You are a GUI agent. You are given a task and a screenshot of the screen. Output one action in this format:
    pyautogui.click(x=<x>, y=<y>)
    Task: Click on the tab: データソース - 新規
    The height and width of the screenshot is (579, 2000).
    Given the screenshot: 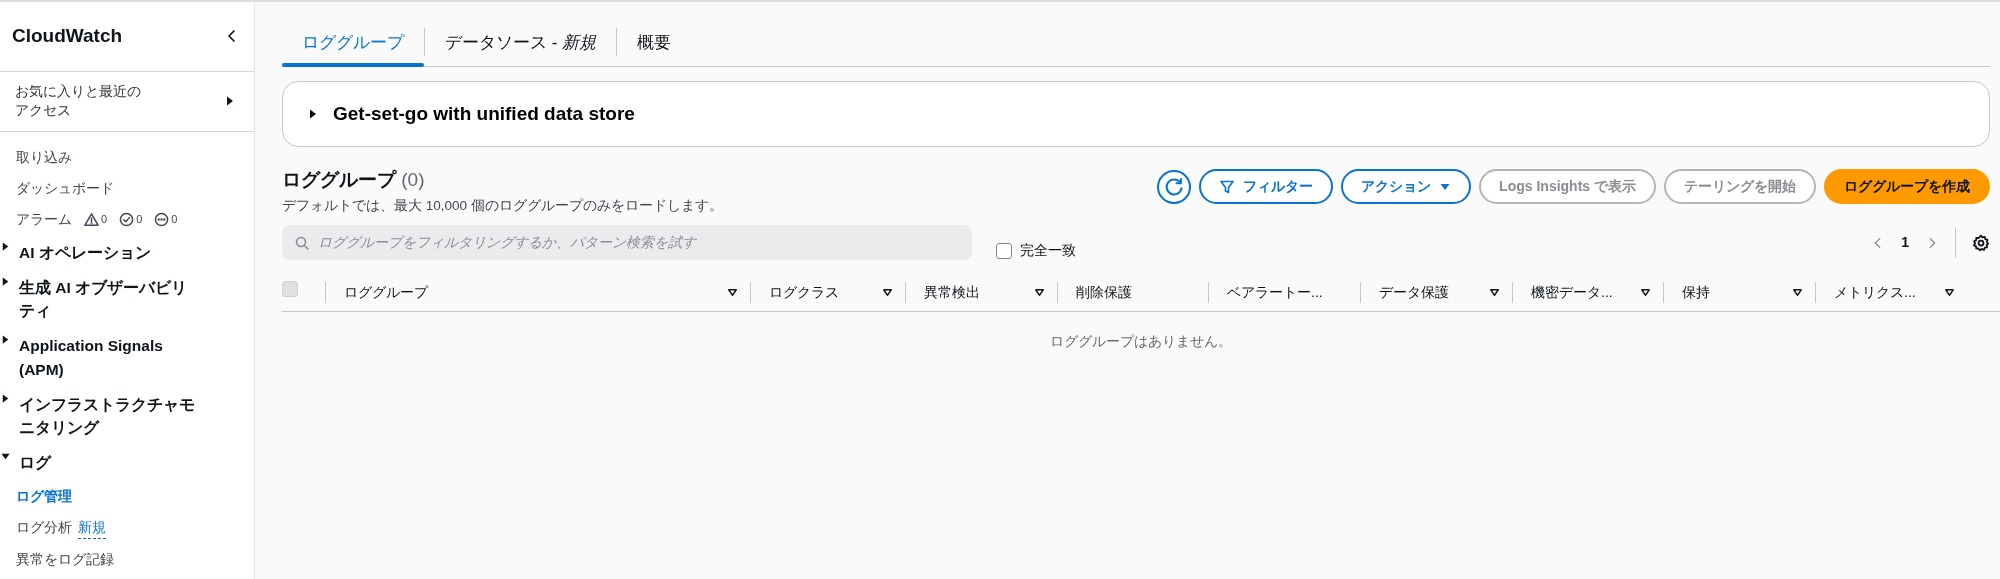 What is the action you would take?
    pyautogui.click(x=521, y=45)
    